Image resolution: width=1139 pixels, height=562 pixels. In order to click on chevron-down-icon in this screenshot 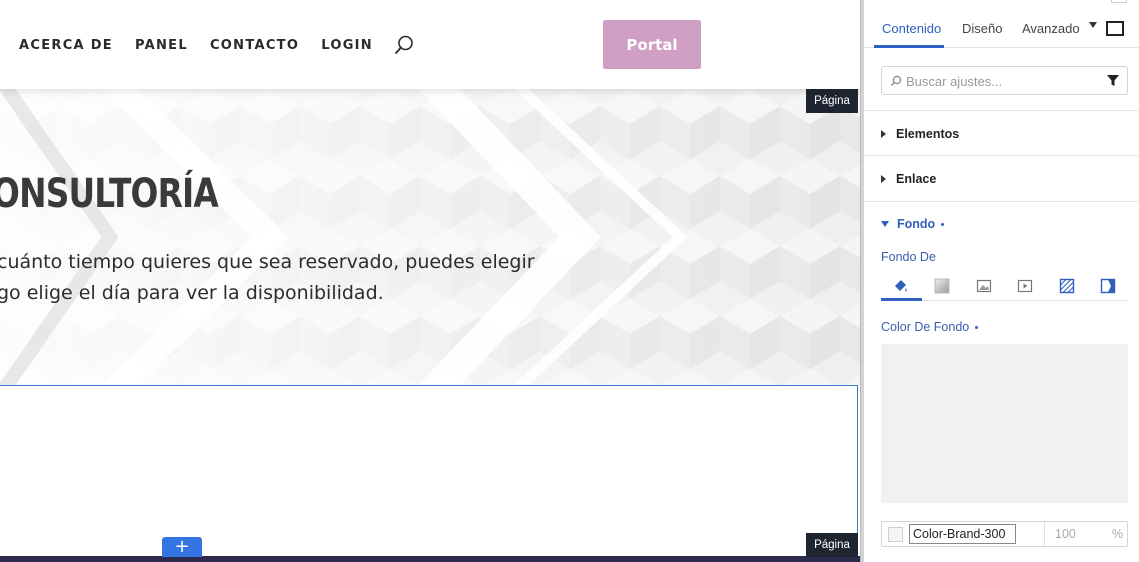, I will do `click(1093, 25)`.